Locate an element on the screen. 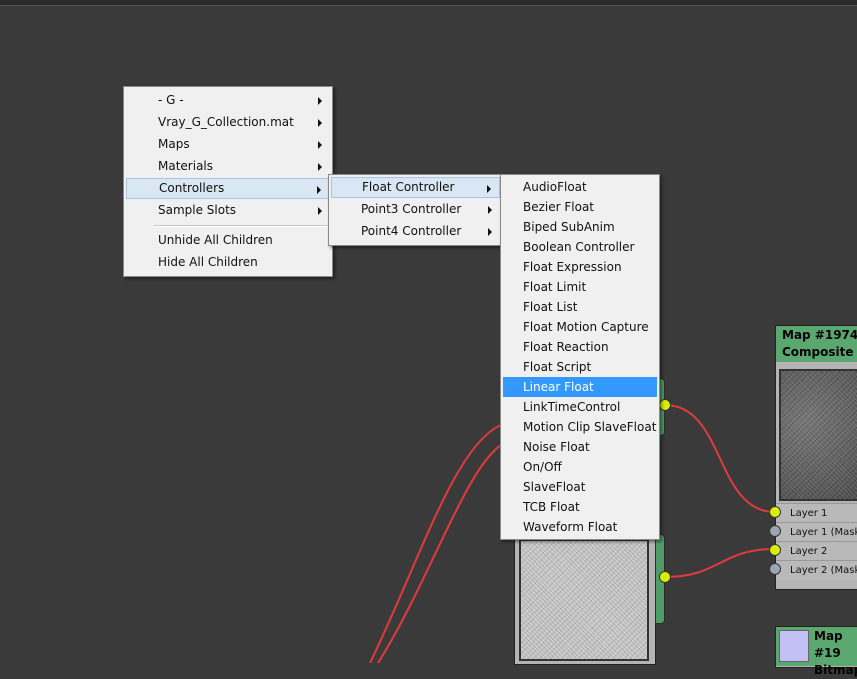 The height and width of the screenshot is (679, 857). menu-item-label: Noise Float is located at coordinates (556, 447).